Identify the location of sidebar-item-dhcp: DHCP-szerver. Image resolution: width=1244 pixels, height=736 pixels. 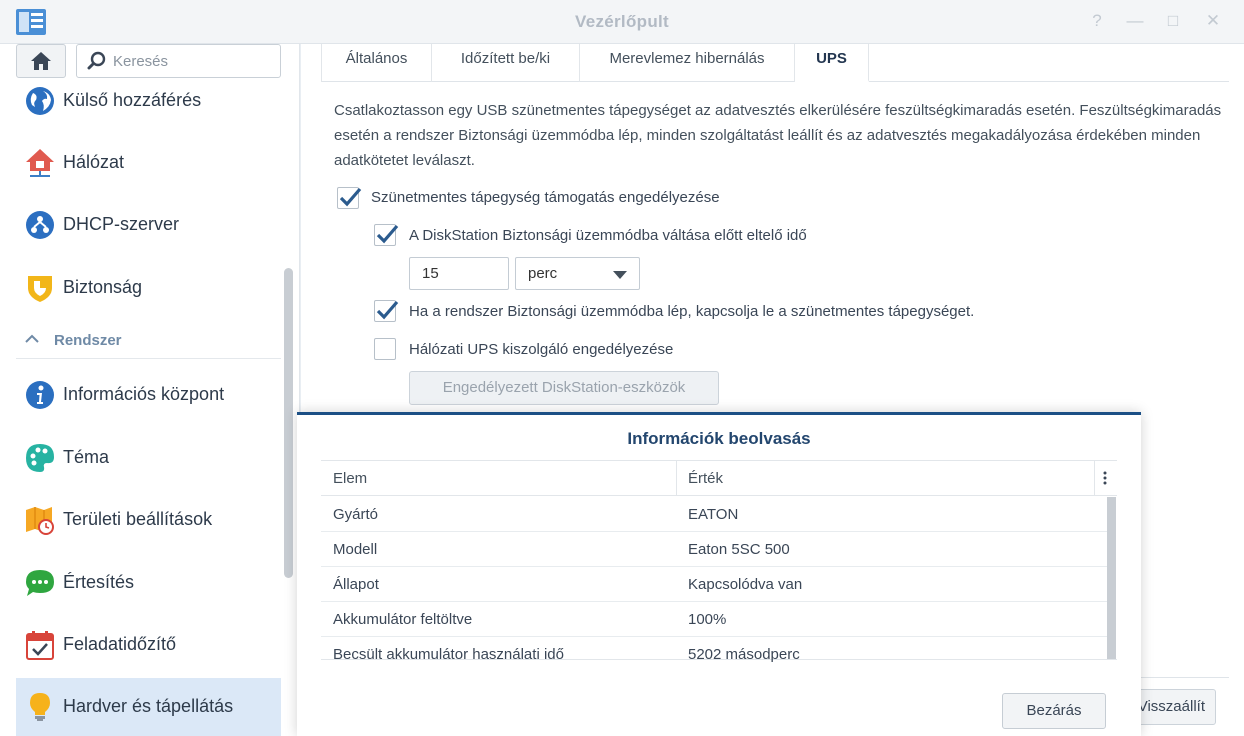
(148, 225).